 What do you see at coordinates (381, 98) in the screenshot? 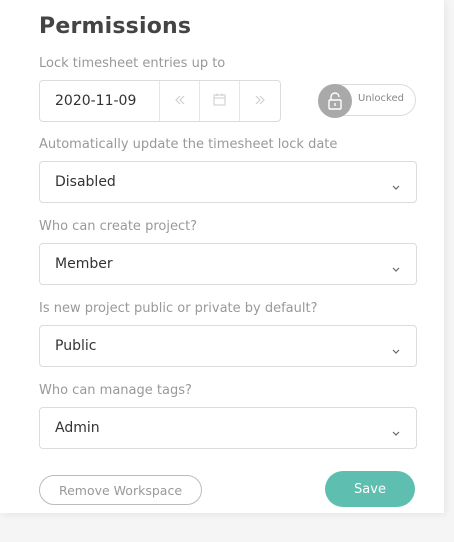
I see `lock-toggle-label: Unlocked` at bounding box center [381, 98].